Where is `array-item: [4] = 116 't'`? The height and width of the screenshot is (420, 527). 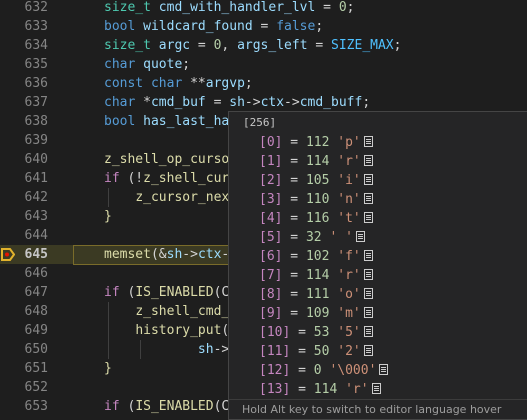 array-item: [4] = 116 't' is located at coordinates (378, 218).